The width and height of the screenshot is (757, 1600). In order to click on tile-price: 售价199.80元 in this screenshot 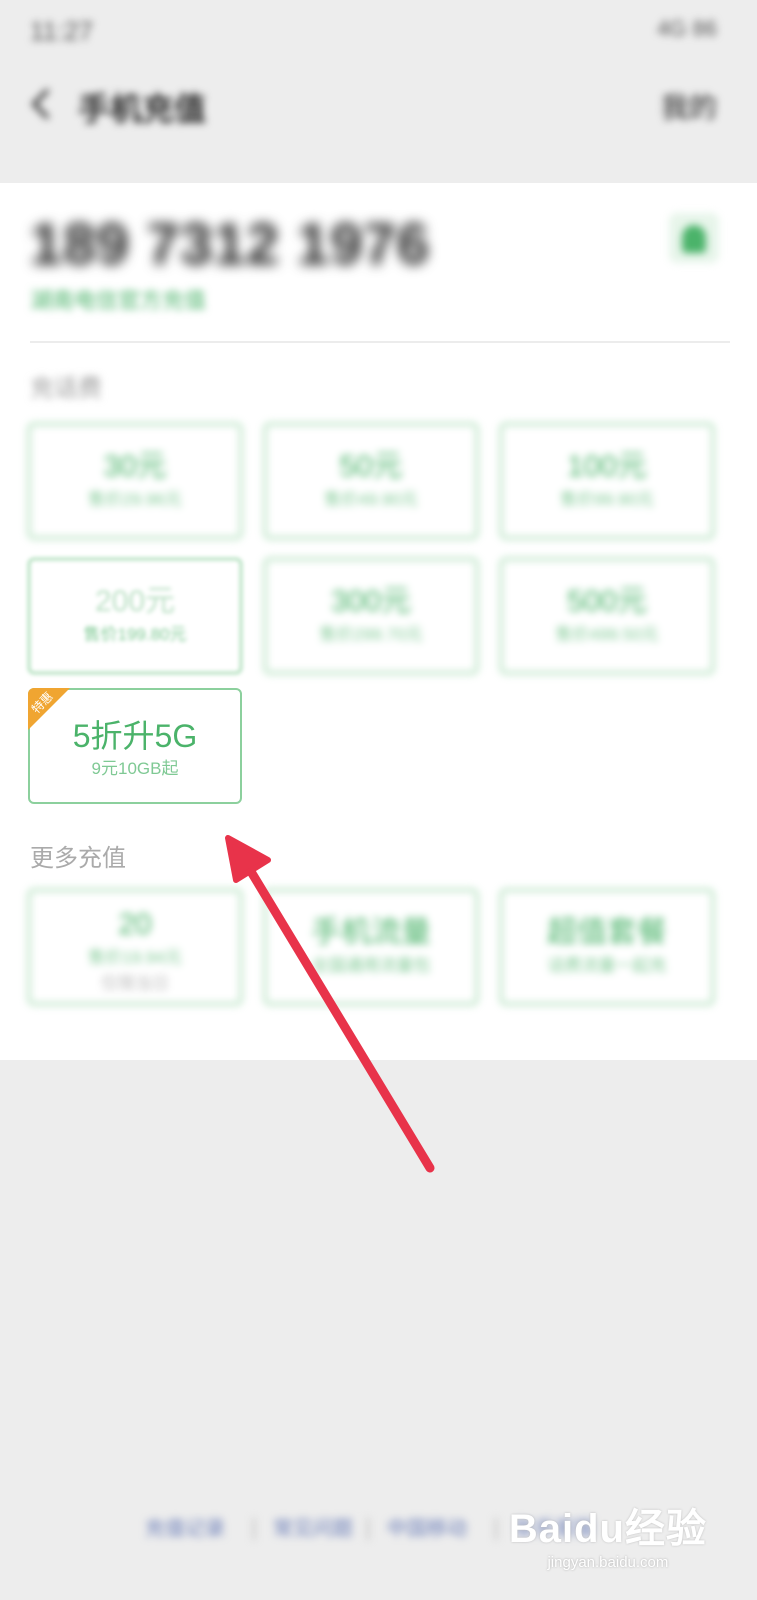, I will do `click(135, 634)`.